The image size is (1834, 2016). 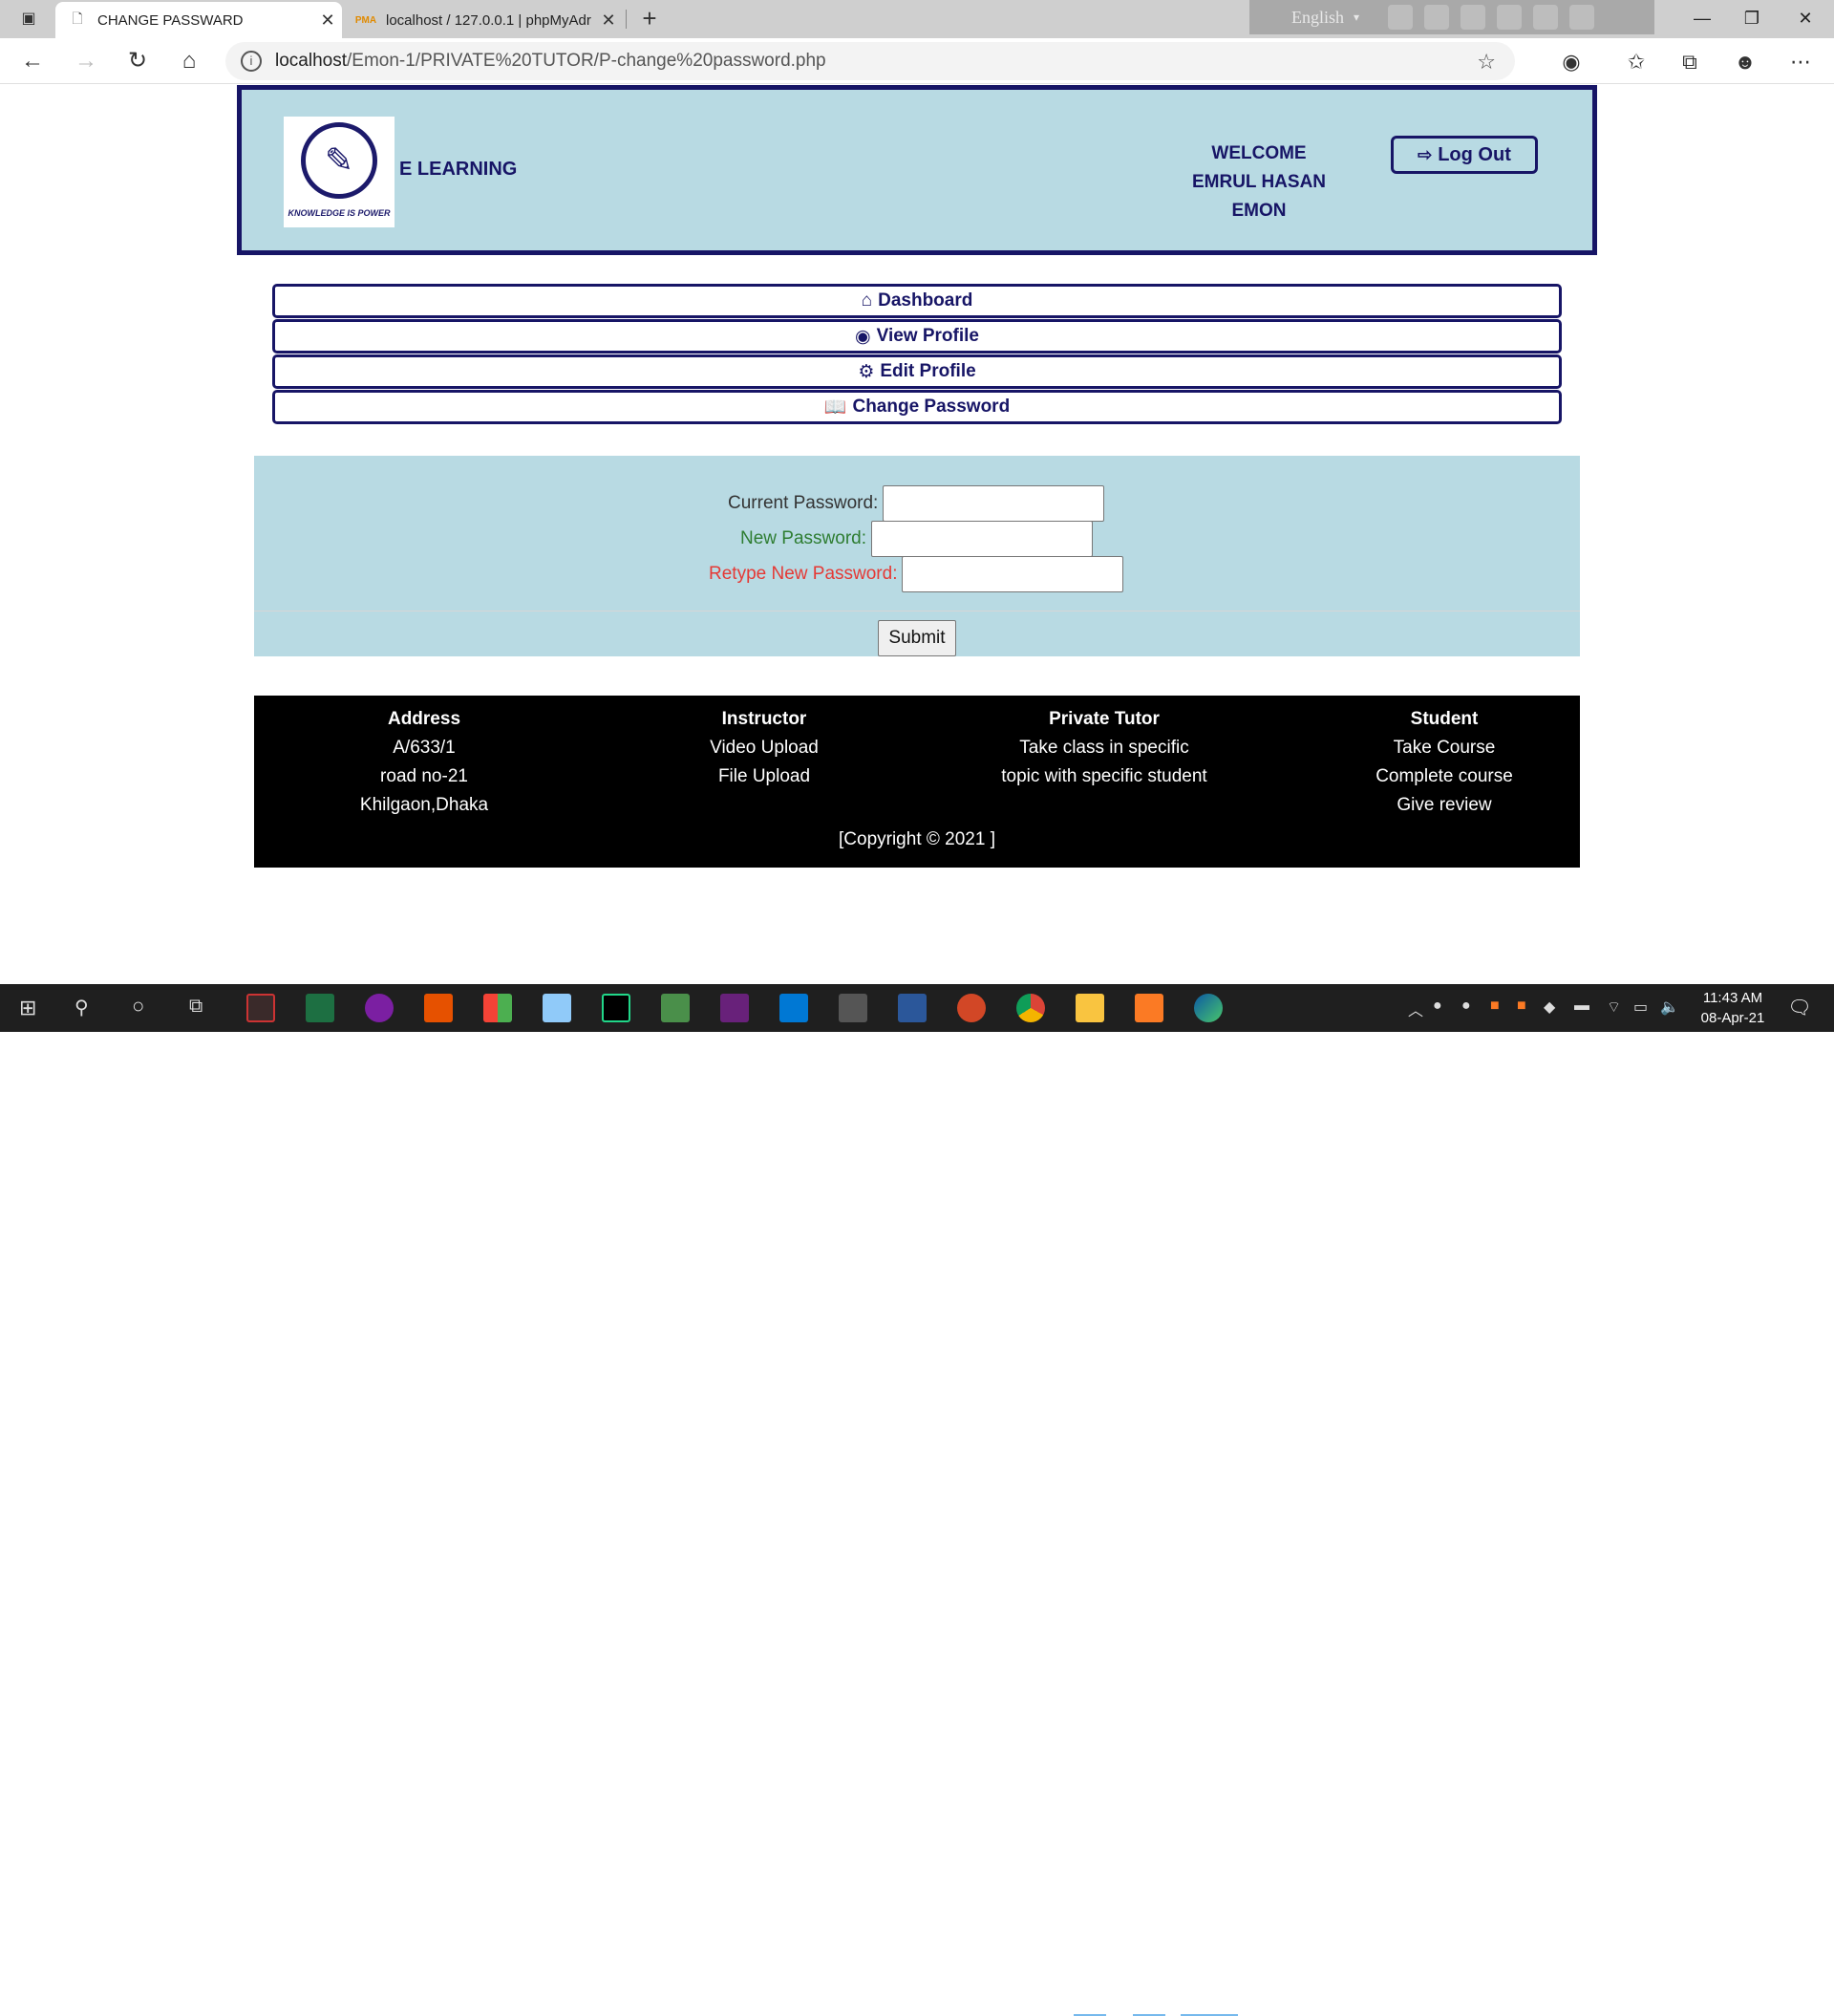 What do you see at coordinates (1444, 719) in the screenshot?
I see `footer-heading: Student` at bounding box center [1444, 719].